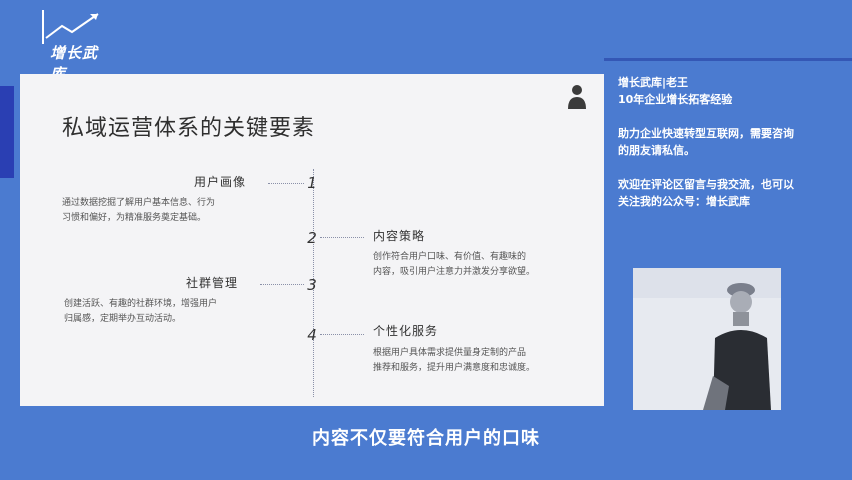 The image size is (852, 480). I want to click on step-number: 1, so click(312, 183).